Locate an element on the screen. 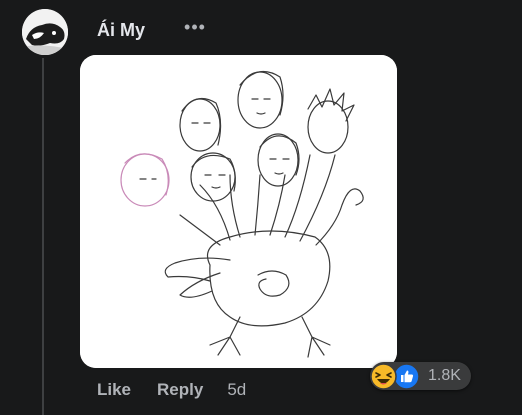 The image size is (522, 415). more-options-icon: ••• is located at coordinates (195, 29).